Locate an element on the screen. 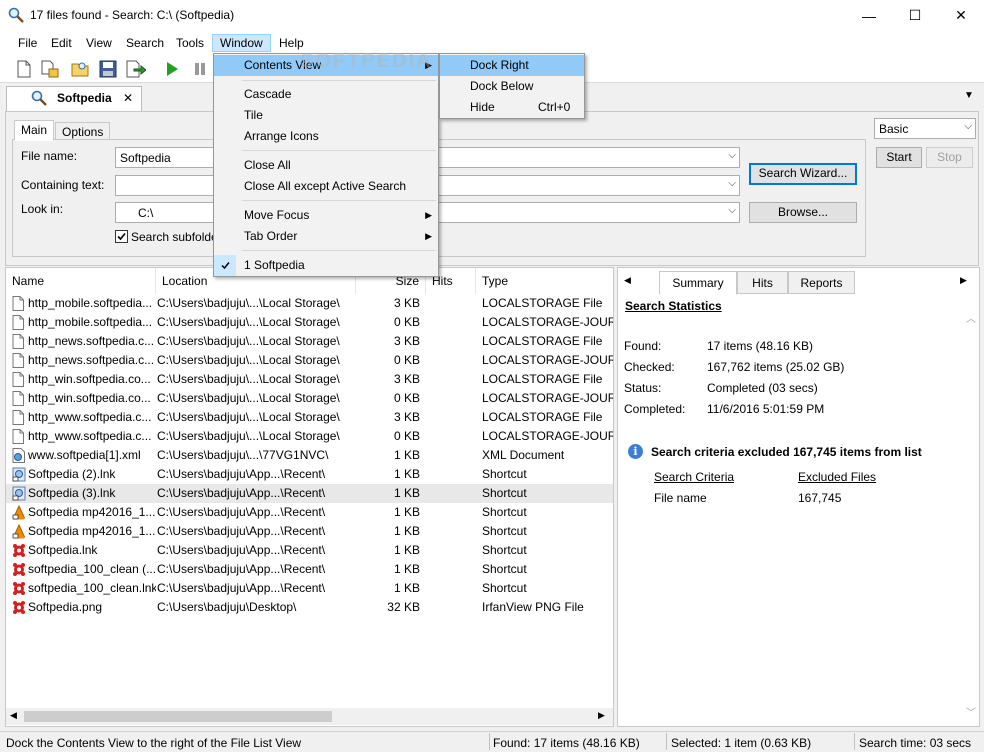 This screenshot has width=984, height=752. cell-size: 1 KB is located at coordinates (406, 531).